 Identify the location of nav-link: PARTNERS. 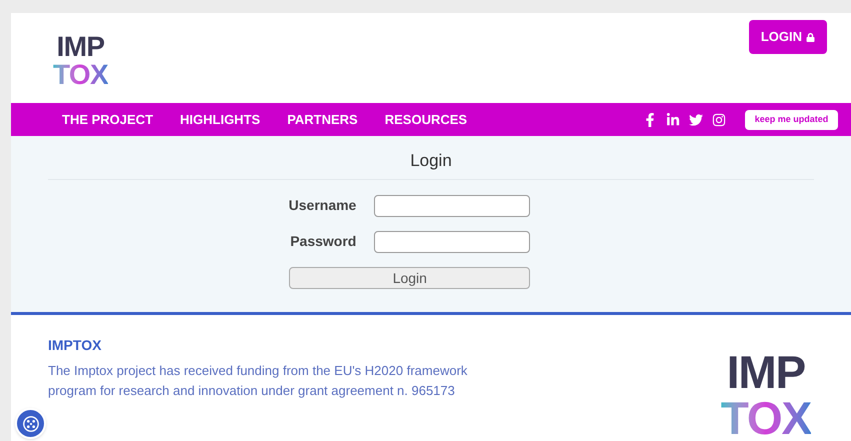
(322, 120).